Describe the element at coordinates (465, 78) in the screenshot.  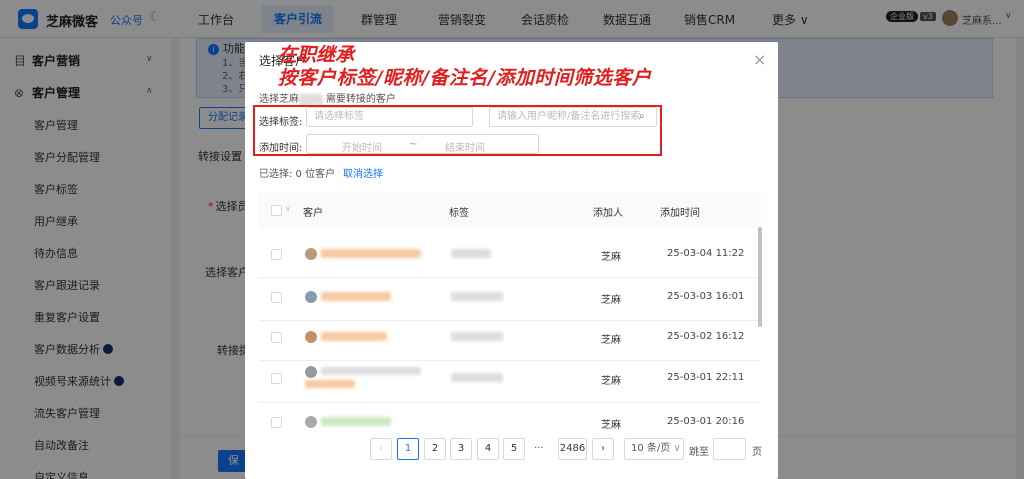
I see `annotation-description: 按客户标签/昵称/备注名/添加时间筛选客户` at that location.